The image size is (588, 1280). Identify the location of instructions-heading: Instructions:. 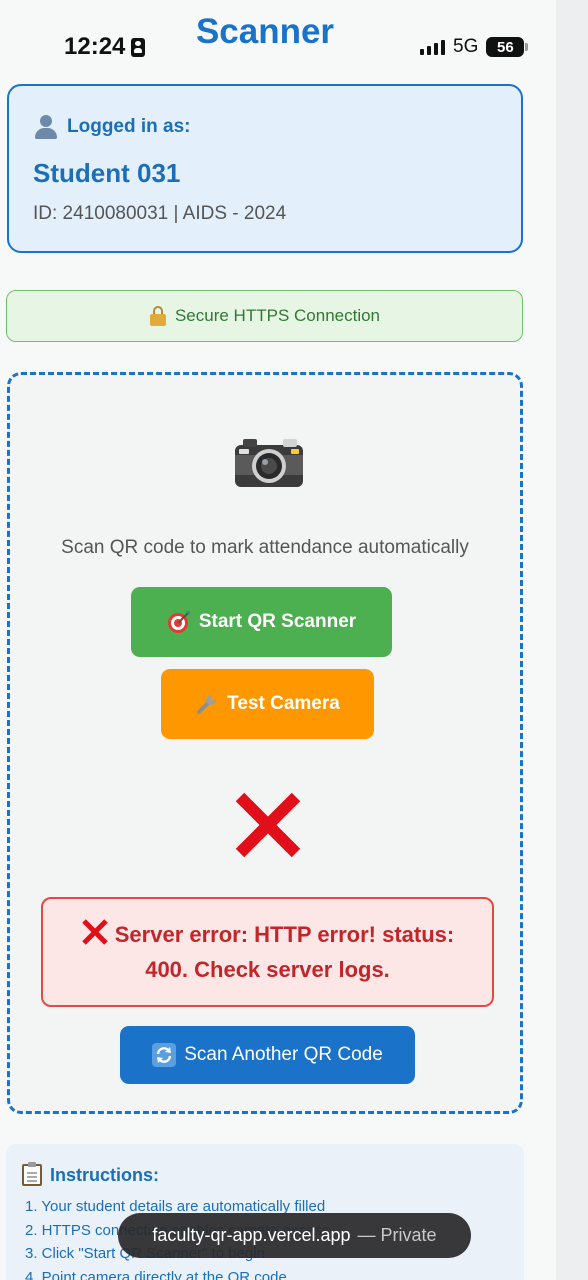
(91, 1174).